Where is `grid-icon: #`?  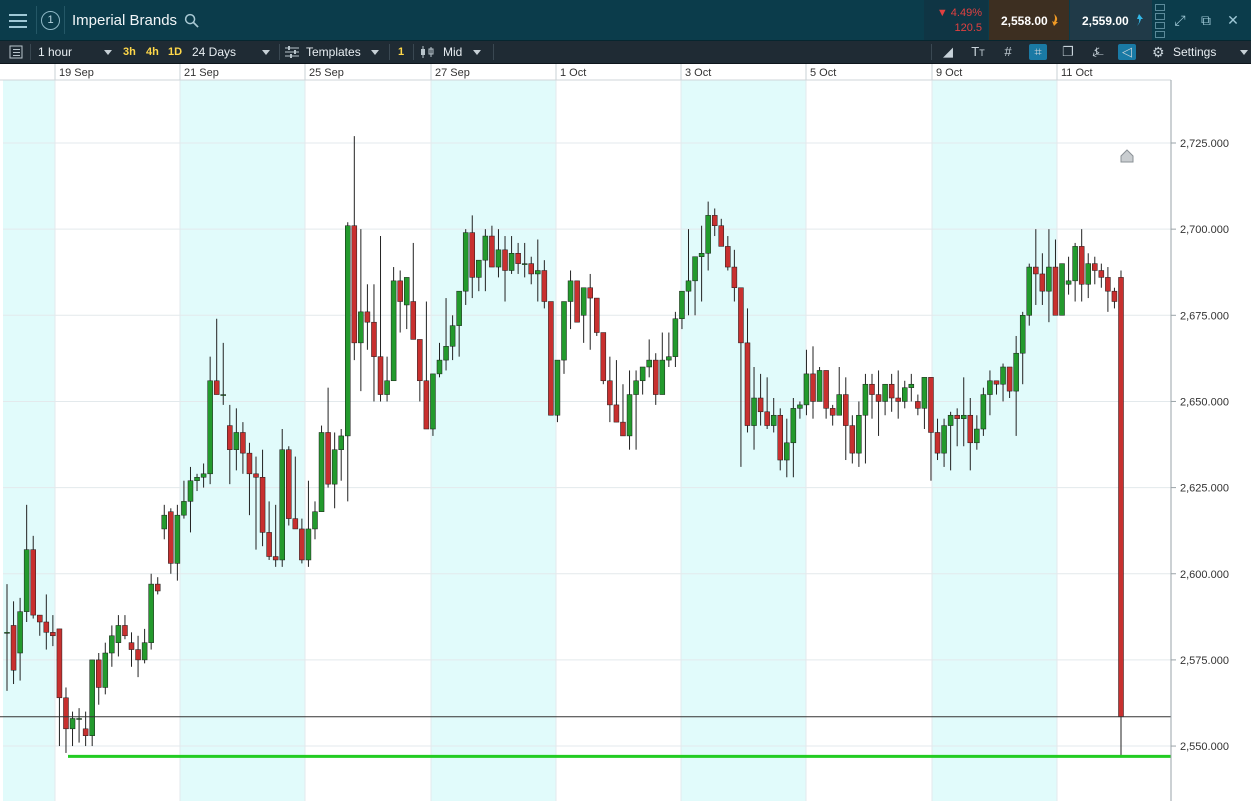
grid-icon: # is located at coordinates (1008, 52).